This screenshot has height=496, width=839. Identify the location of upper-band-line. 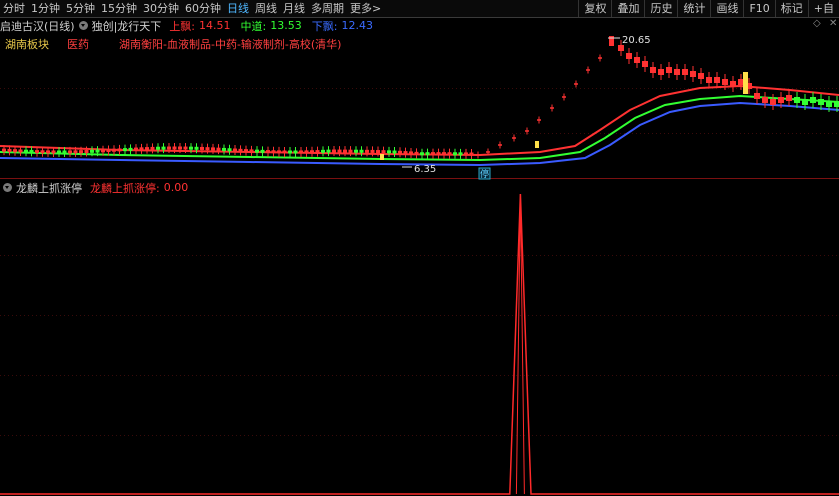
(419, 120).